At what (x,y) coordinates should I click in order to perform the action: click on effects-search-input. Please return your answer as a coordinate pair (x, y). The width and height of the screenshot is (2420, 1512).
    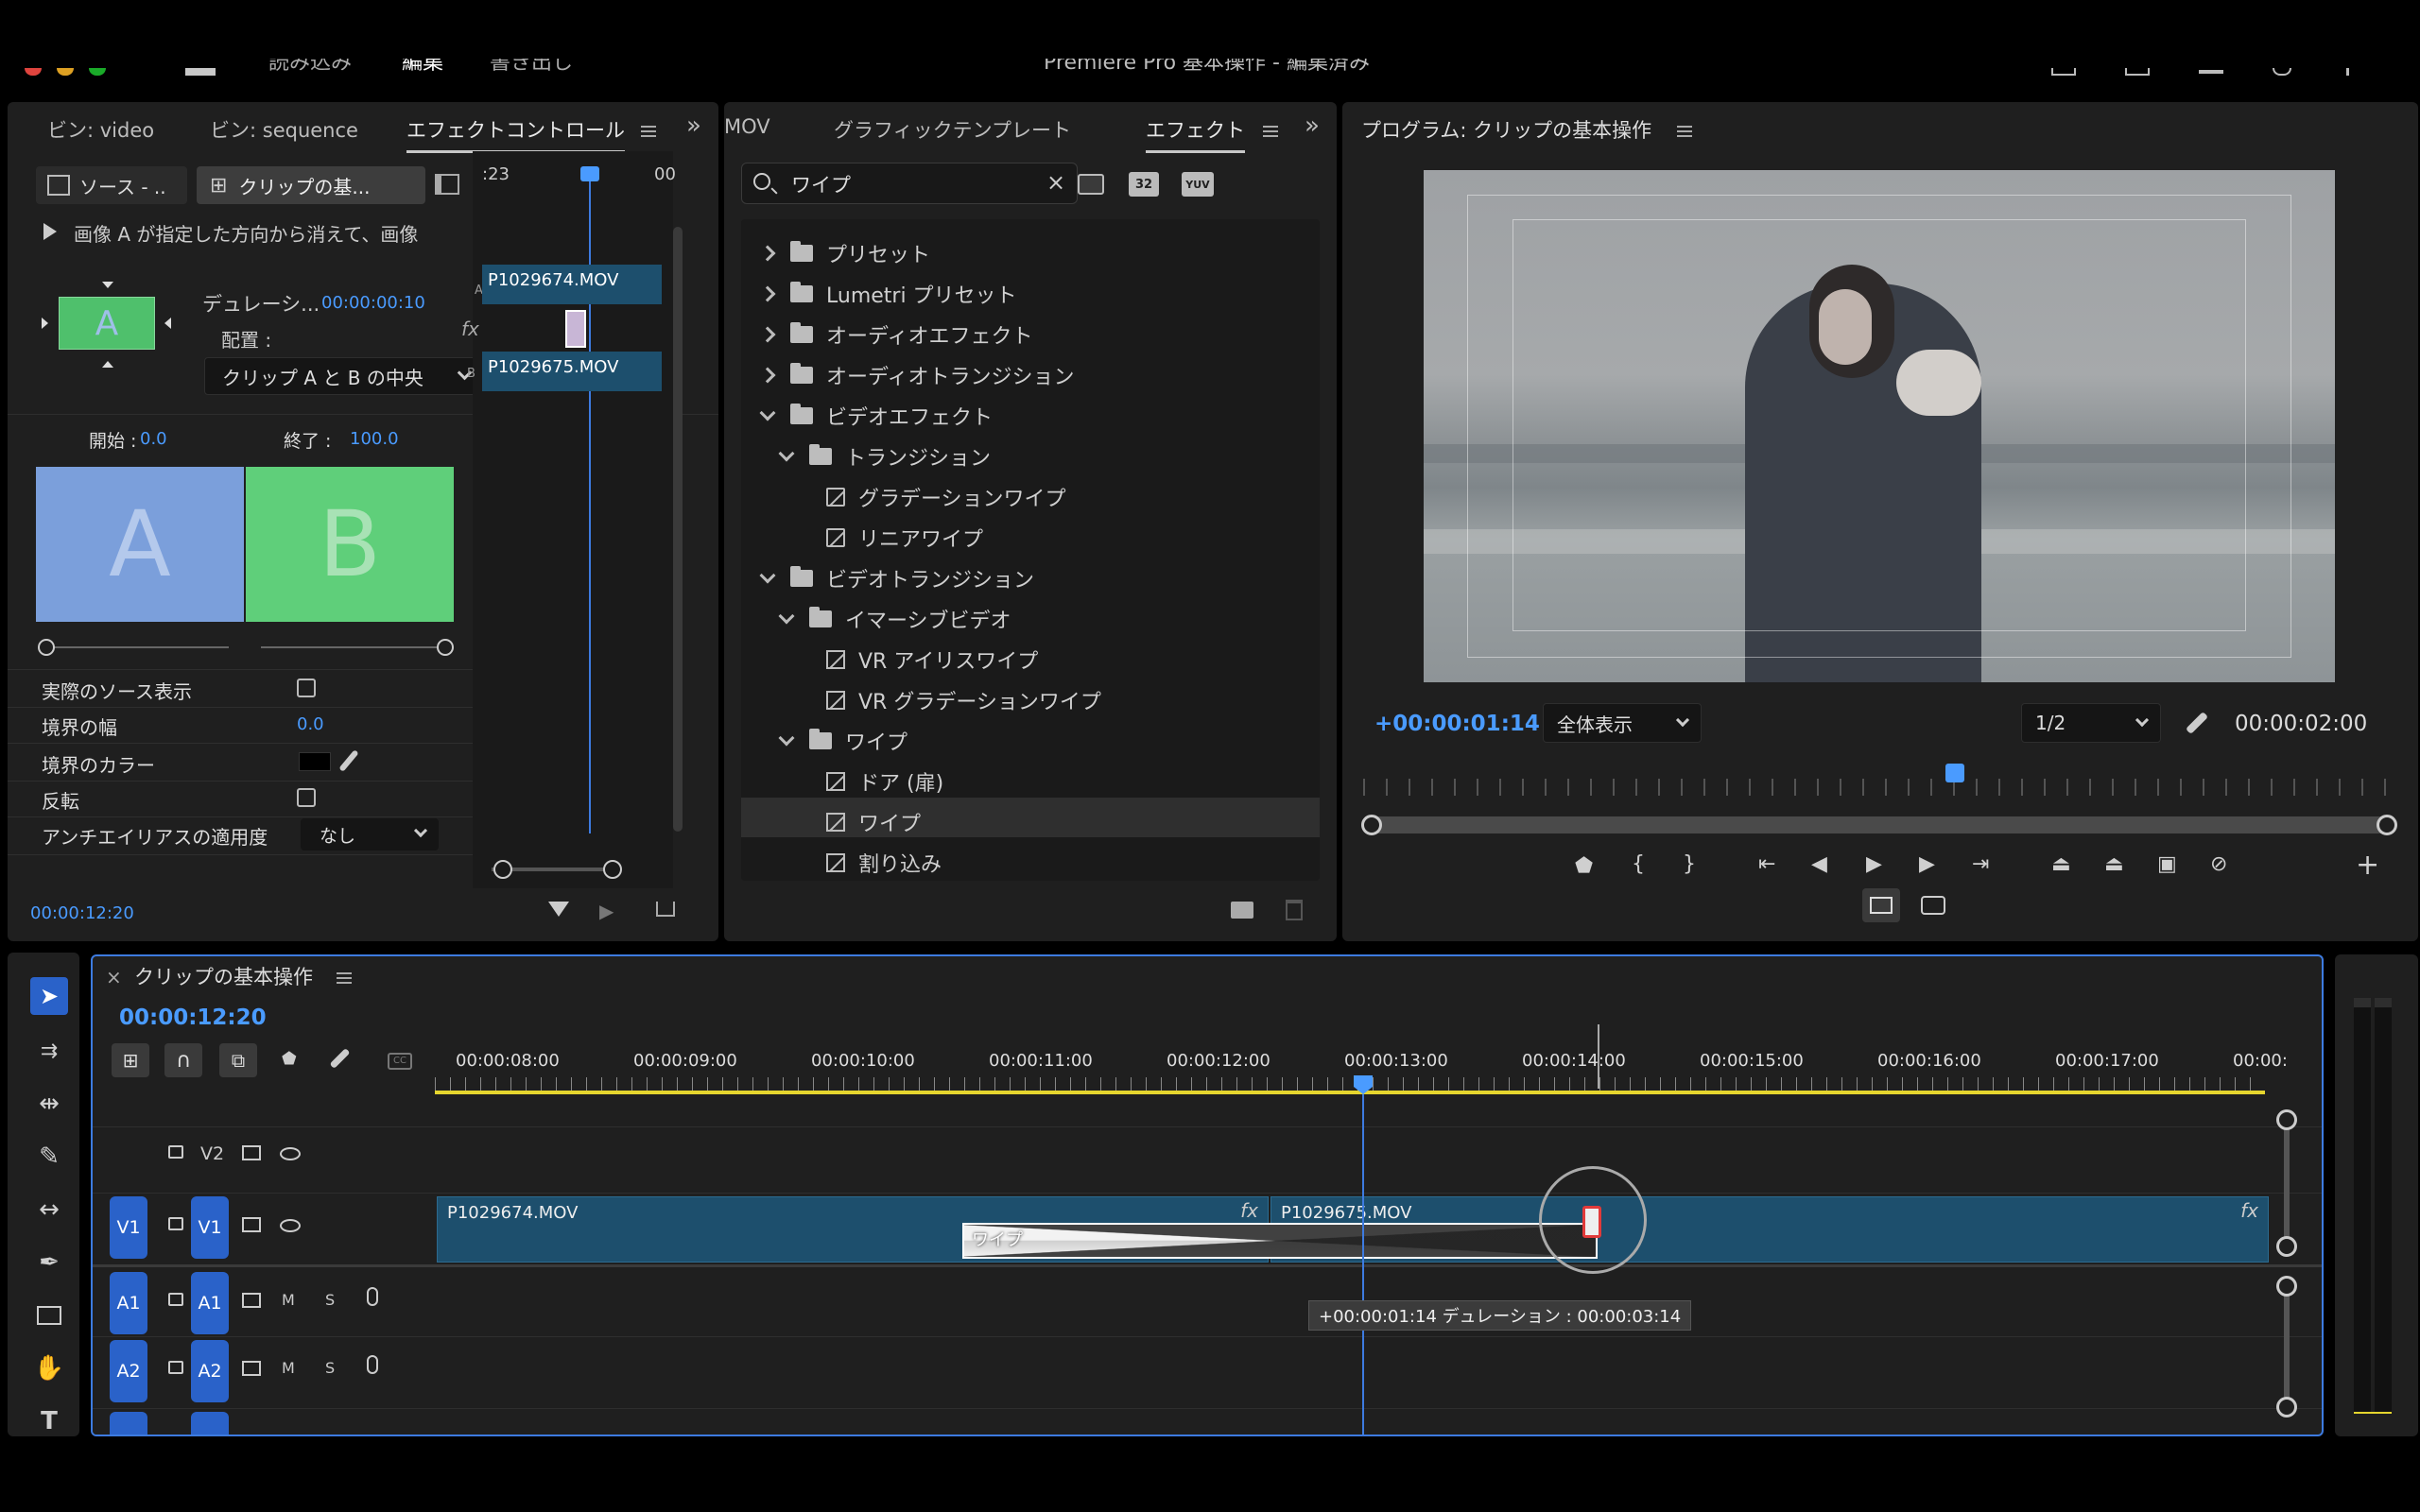
    Looking at the image, I should click on (904, 184).